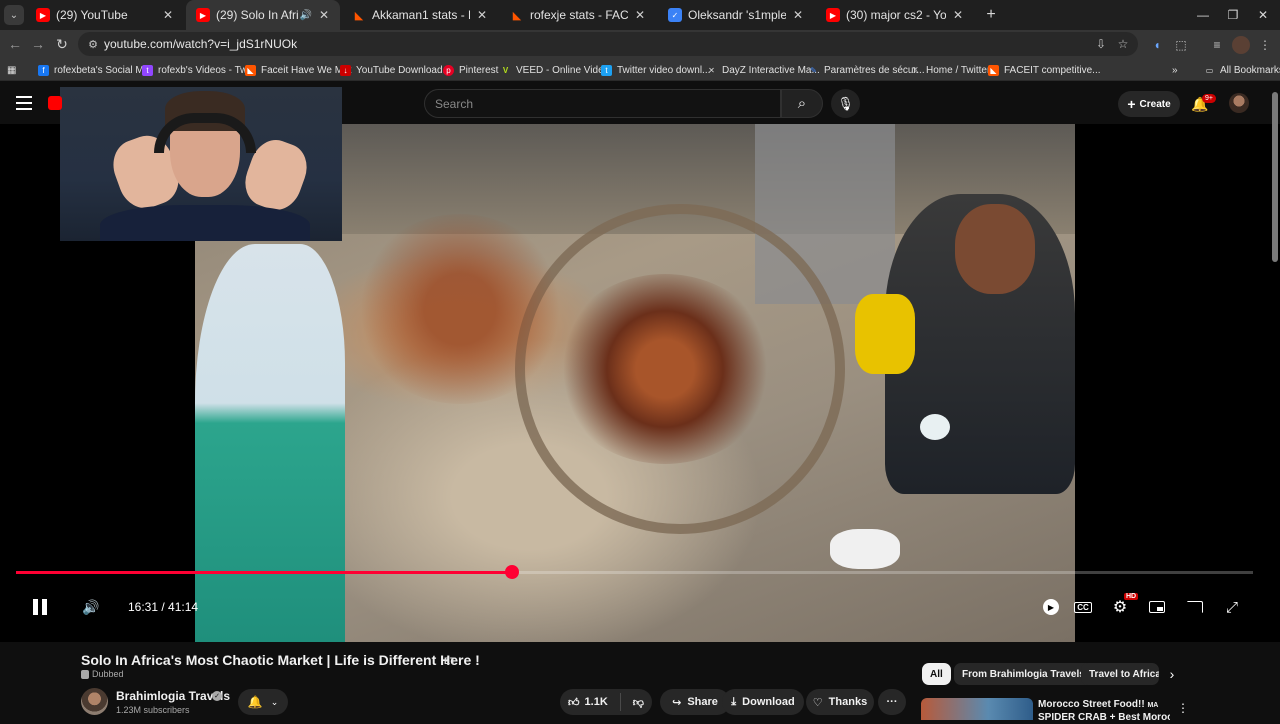  Describe the element at coordinates (763, 702) in the screenshot. I see `download-button: ⤓ Download` at that location.